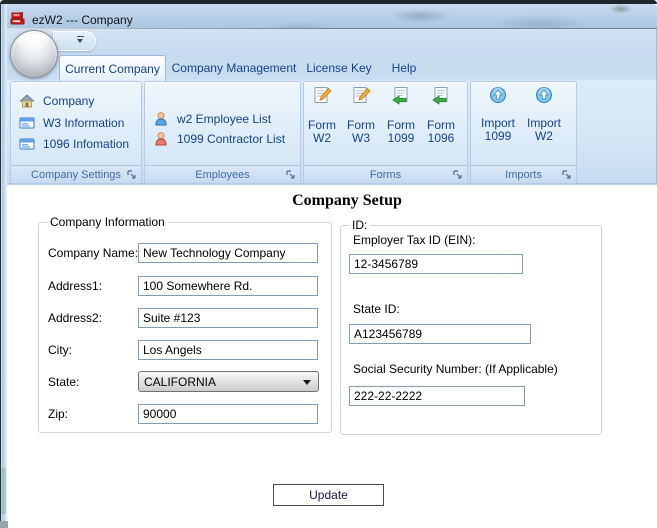  I want to click on state-id-label: State ID:, so click(376, 309).